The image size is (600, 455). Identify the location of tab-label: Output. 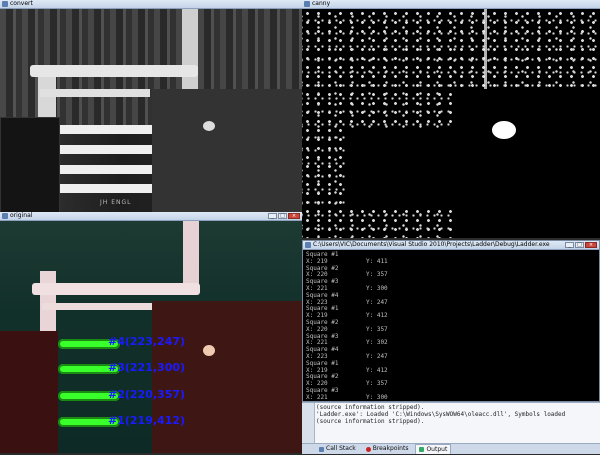
(436, 450).